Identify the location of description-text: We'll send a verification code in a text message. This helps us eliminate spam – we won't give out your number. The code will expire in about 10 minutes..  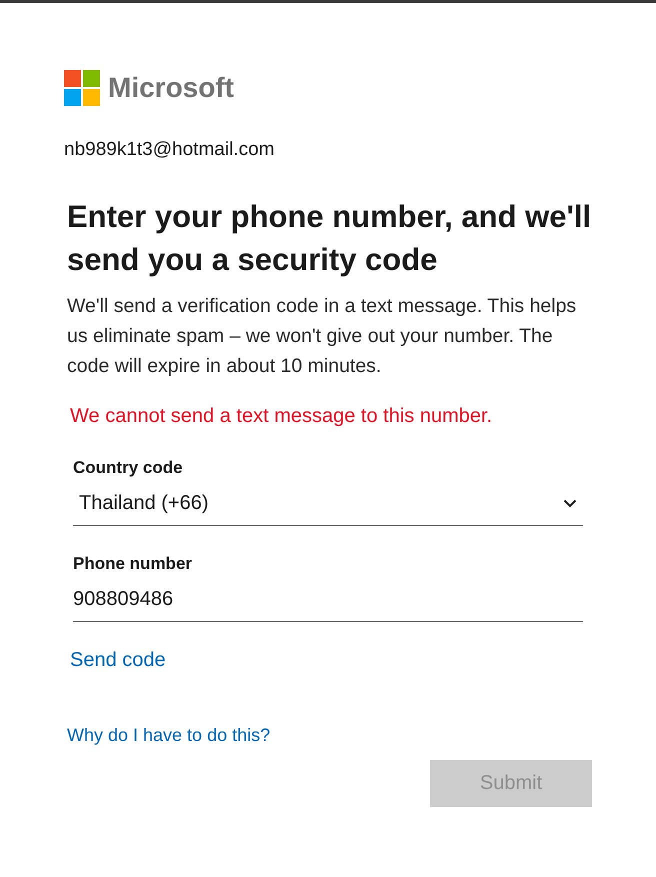
(322, 336).